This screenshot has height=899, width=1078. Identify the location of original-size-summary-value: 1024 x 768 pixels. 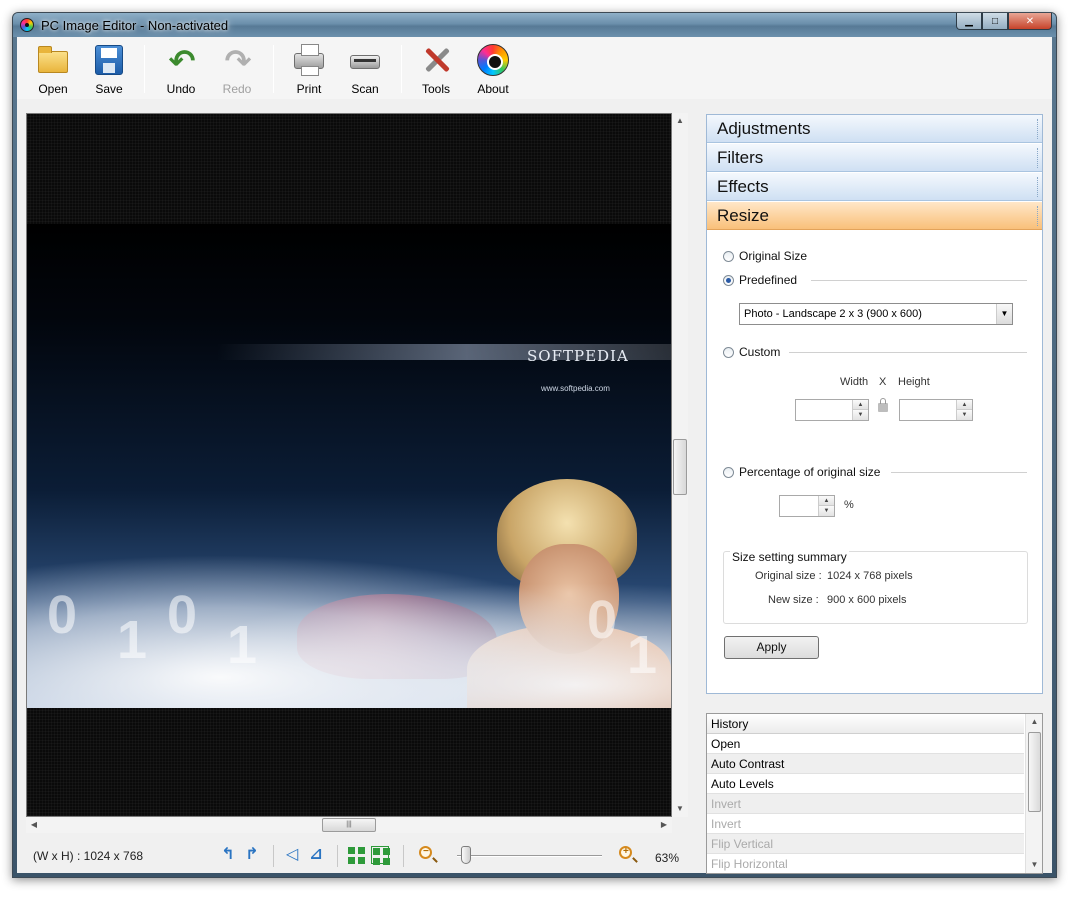
(870, 576).